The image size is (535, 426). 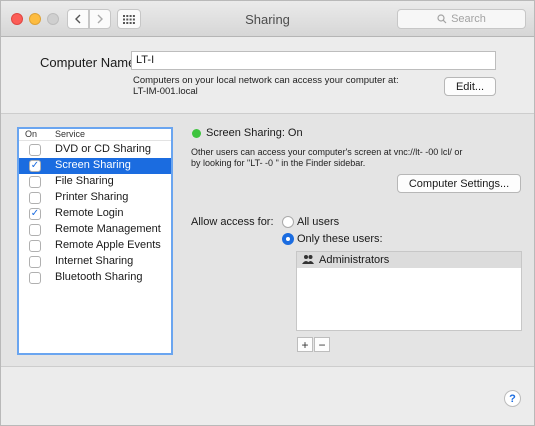 I want to click on service-row-bluetooth-sharing: Bluetooth Sharing, so click(x=95, y=278).